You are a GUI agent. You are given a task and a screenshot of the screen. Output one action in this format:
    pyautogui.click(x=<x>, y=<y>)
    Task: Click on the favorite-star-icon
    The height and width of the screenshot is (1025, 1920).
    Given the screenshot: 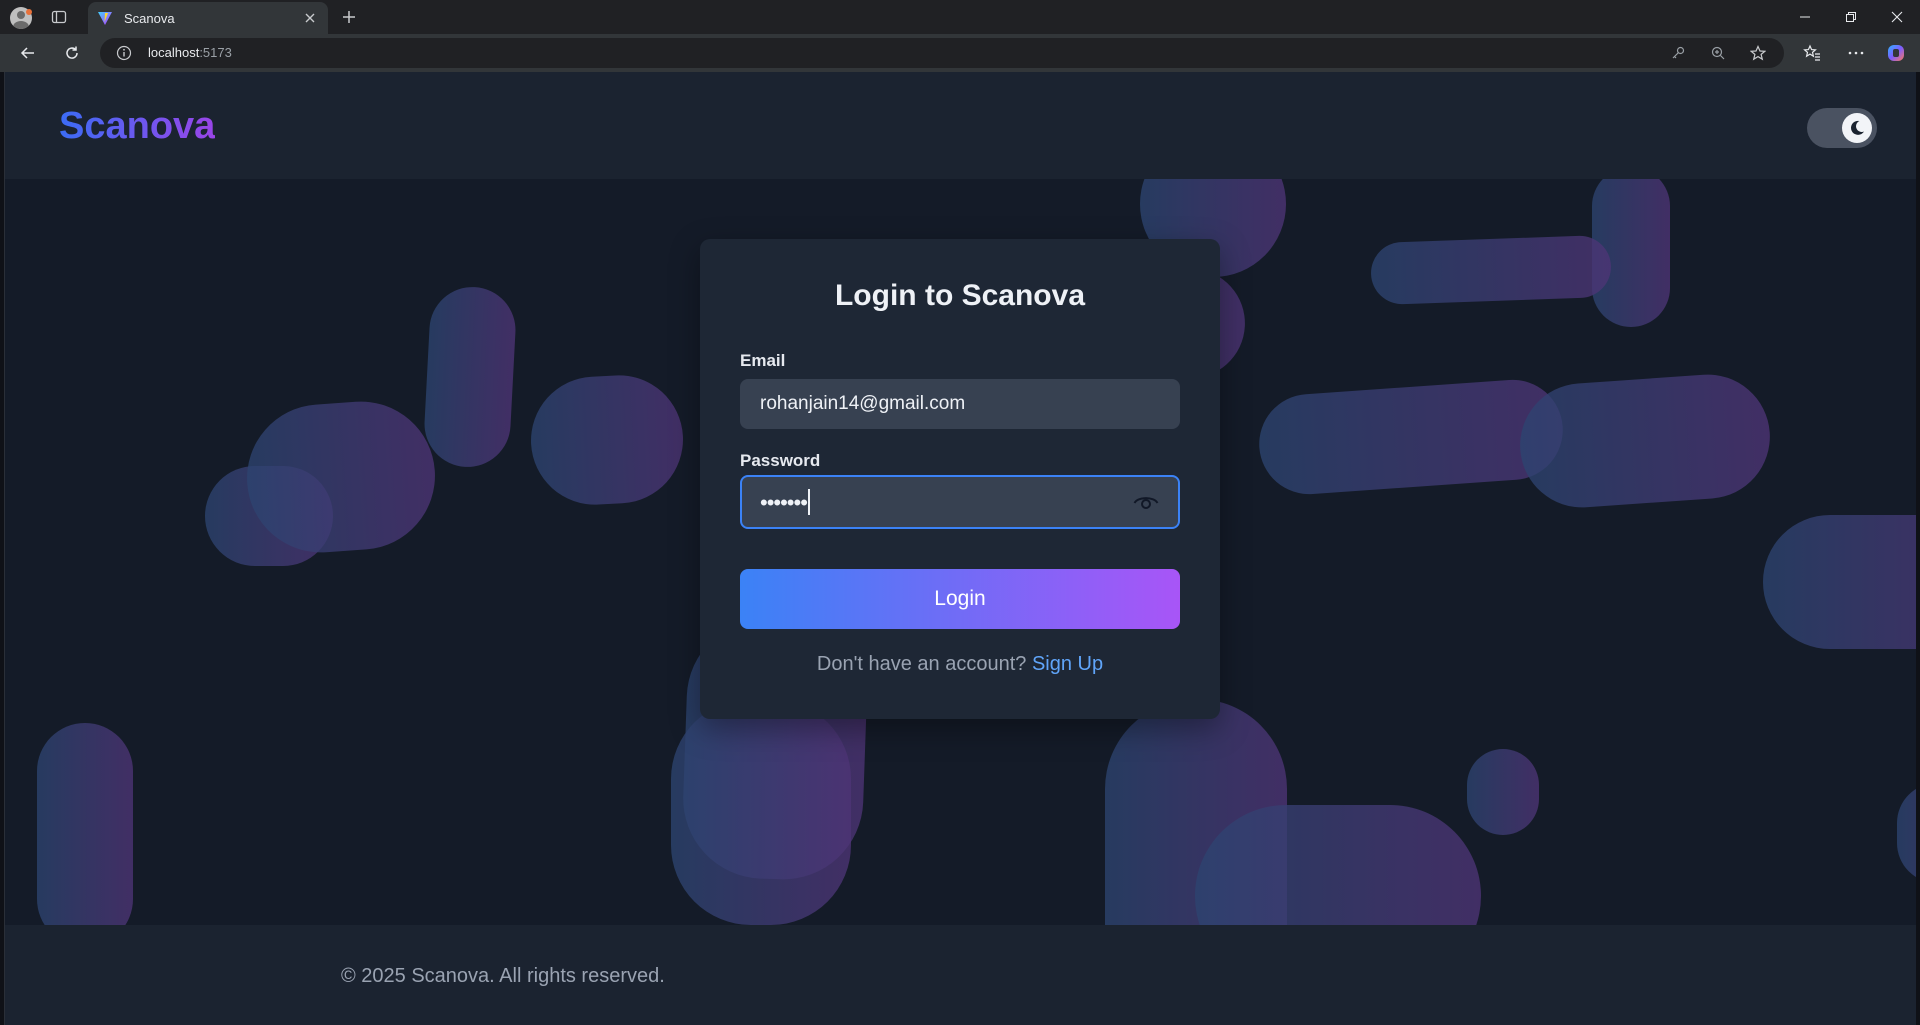 What is the action you would take?
    pyautogui.click(x=1758, y=53)
    